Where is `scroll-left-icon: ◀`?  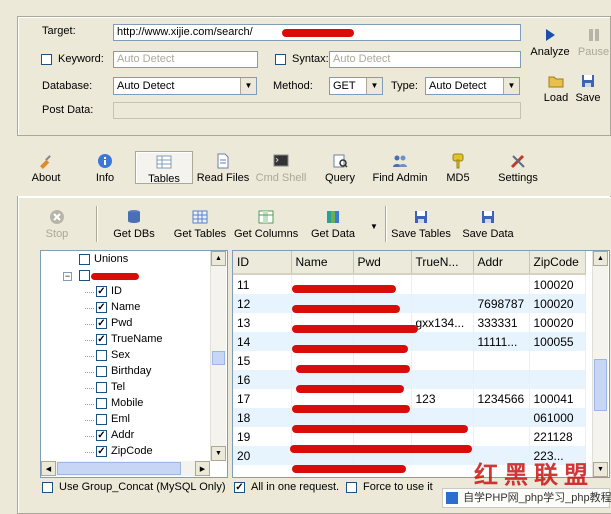 scroll-left-icon: ◀ is located at coordinates (48, 468).